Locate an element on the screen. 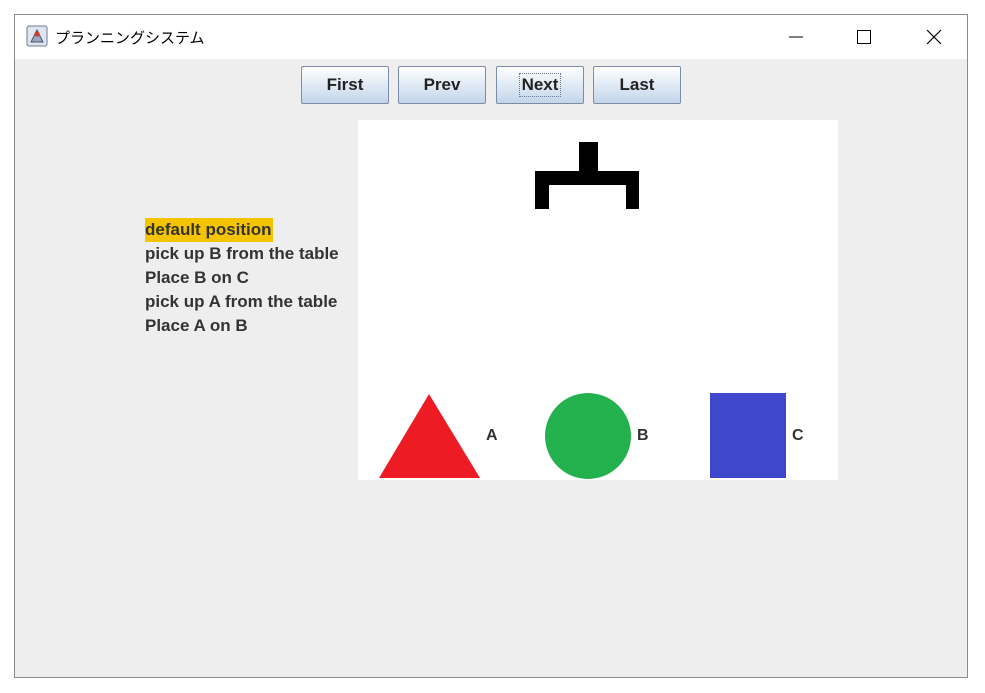 This screenshot has height=693, width=985. step-item: pick up B from the table is located at coordinates (242, 254).